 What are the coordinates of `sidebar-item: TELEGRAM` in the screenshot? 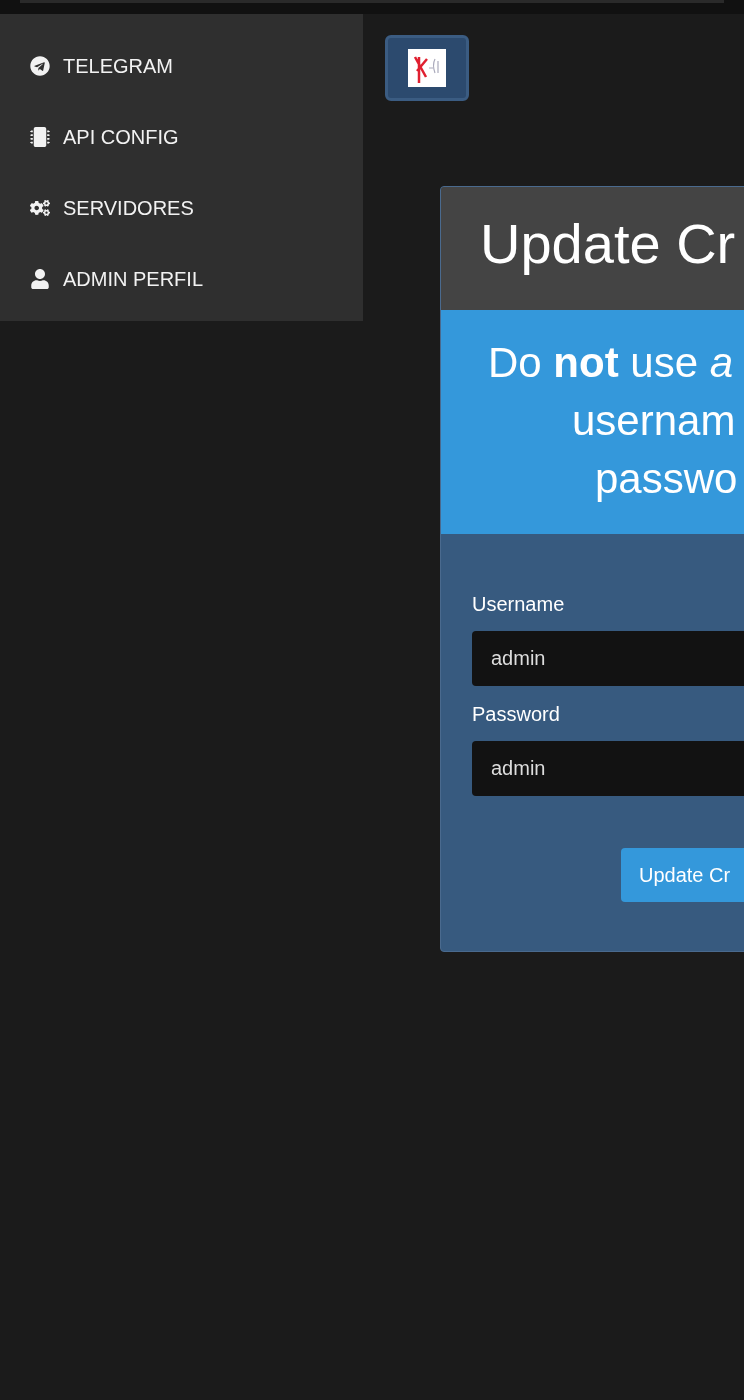 It's located at (181, 65).